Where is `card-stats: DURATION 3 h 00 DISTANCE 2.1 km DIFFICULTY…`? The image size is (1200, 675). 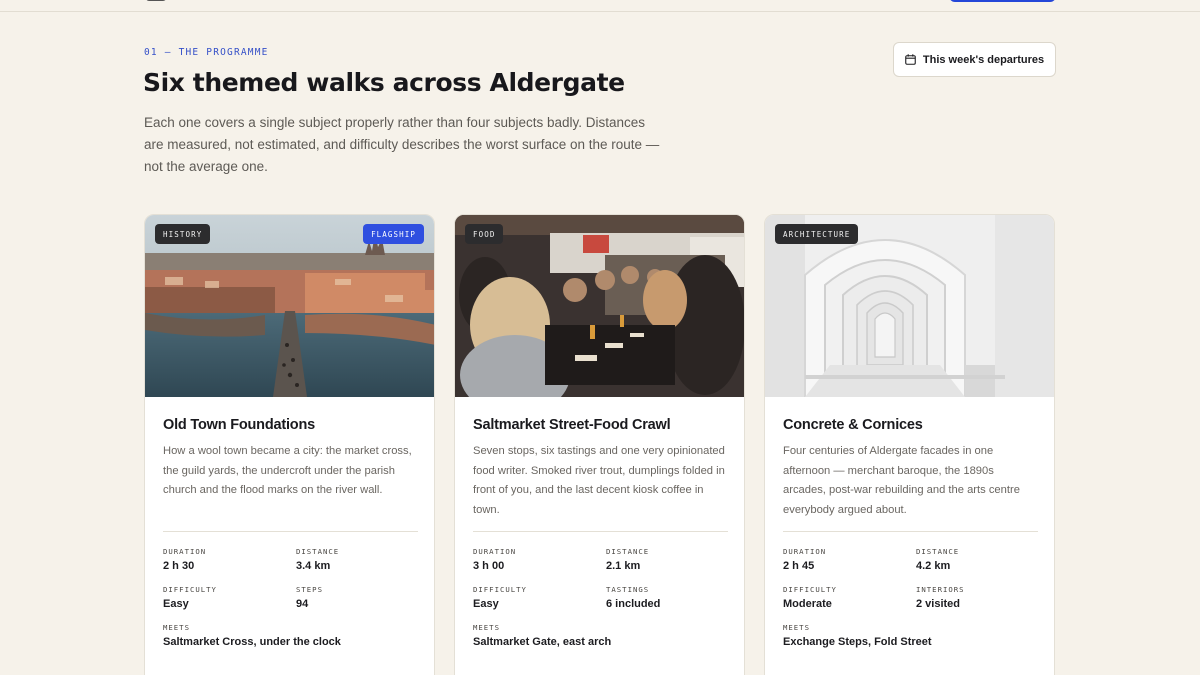 card-stats: DURATION 3 h 00 DISTANCE 2.1 km DIFFICULTY… is located at coordinates (600, 602).